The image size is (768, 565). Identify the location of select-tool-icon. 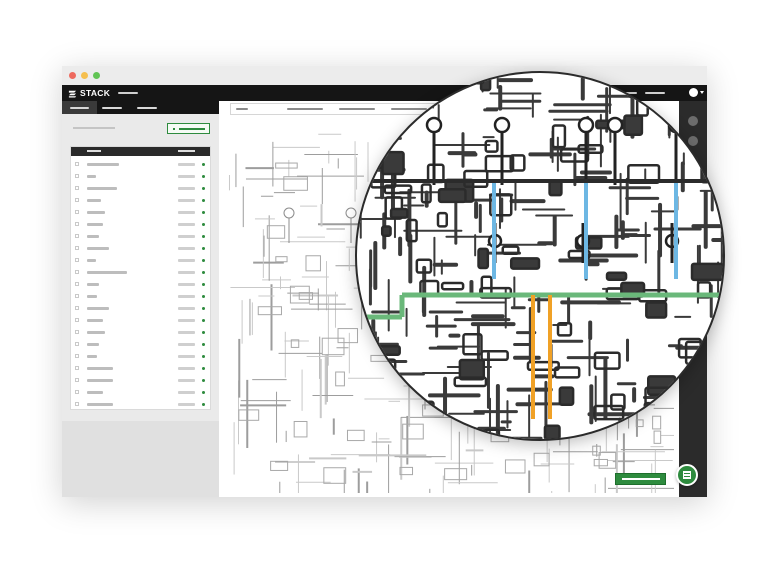
(693, 121).